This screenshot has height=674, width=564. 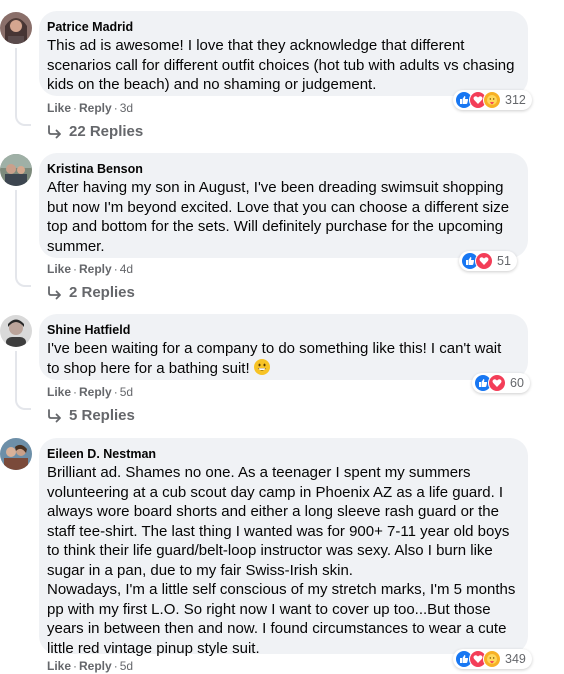 I want to click on comment-actions: Like · Reply · 4d, so click(x=90, y=269).